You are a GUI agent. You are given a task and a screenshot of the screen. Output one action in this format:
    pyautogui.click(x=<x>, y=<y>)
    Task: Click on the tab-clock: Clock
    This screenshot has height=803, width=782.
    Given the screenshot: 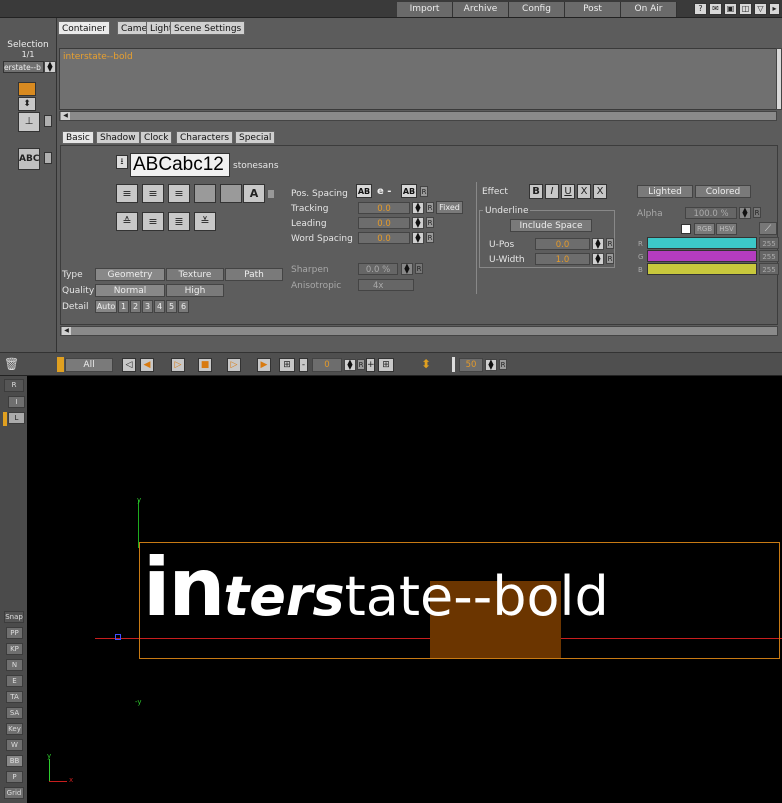 What is the action you would take?
    pyautogui.click(x=156, y=137)
    